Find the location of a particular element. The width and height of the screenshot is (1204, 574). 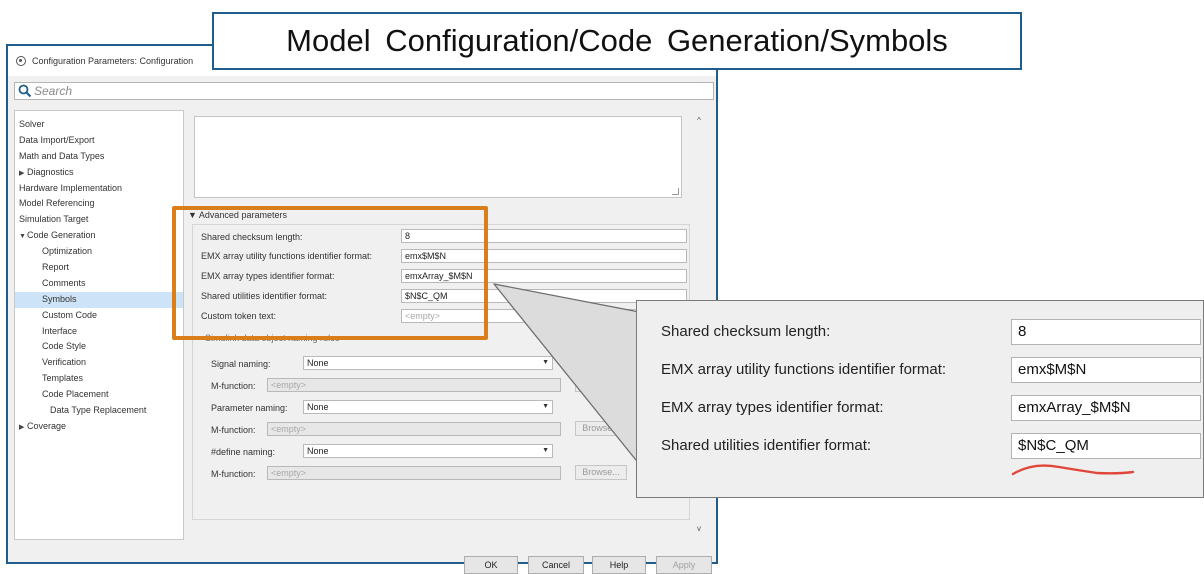

define-mfunction-label: M-function: is located at coordinates (233, 474).